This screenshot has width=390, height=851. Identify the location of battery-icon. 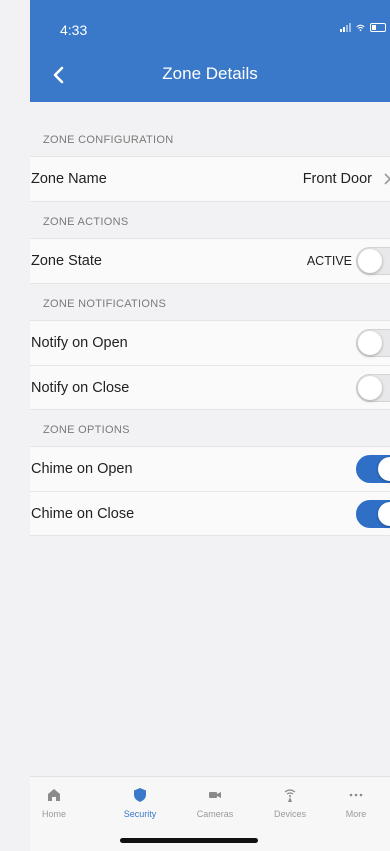
(378, 27).